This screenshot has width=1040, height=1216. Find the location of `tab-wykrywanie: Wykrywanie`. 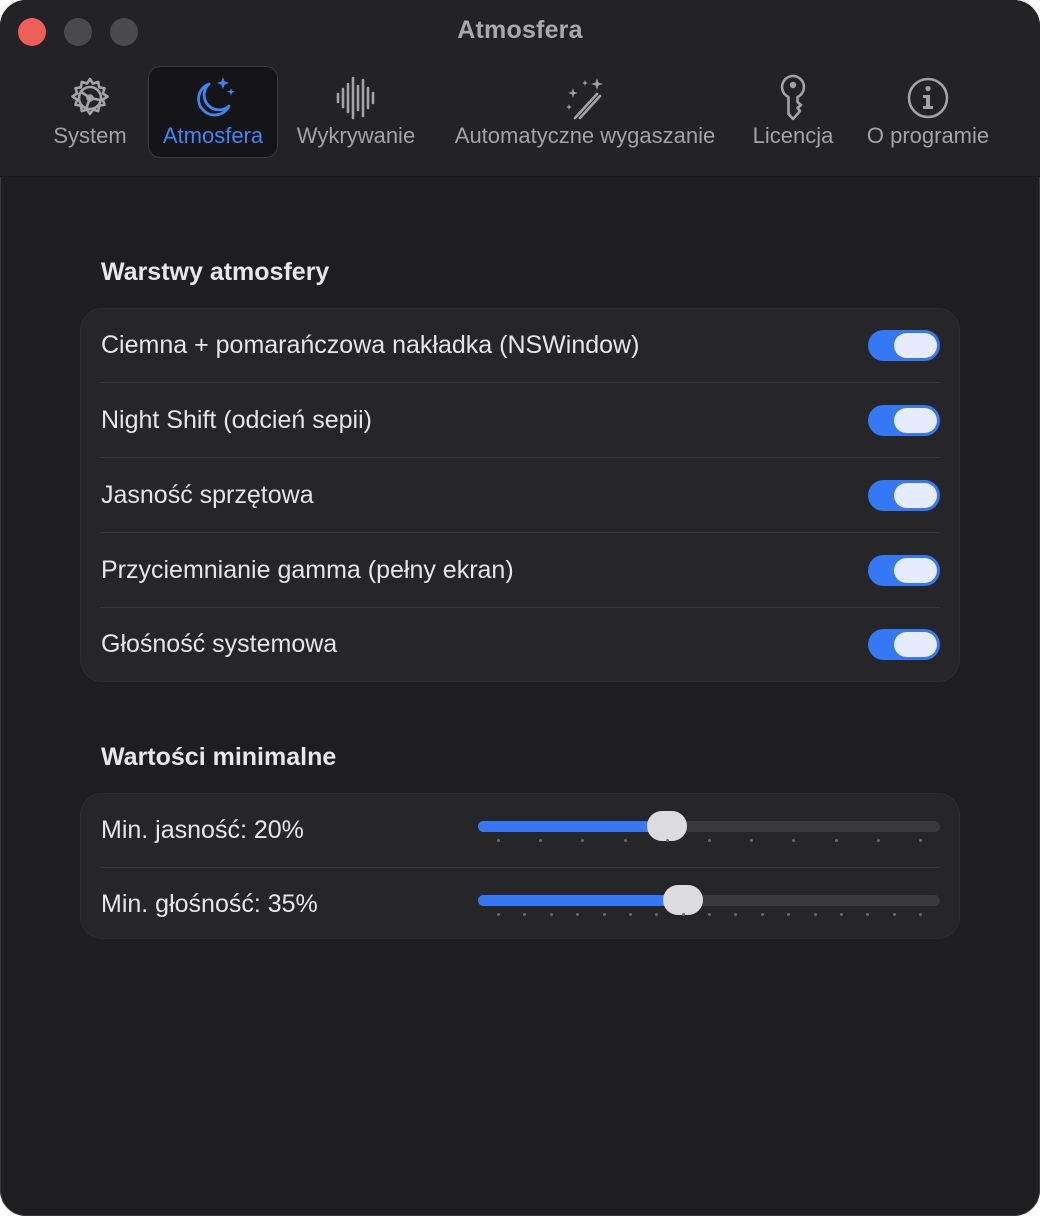

tab-wykrywanie: Wykrywanie is located at coordinates (356, 112).